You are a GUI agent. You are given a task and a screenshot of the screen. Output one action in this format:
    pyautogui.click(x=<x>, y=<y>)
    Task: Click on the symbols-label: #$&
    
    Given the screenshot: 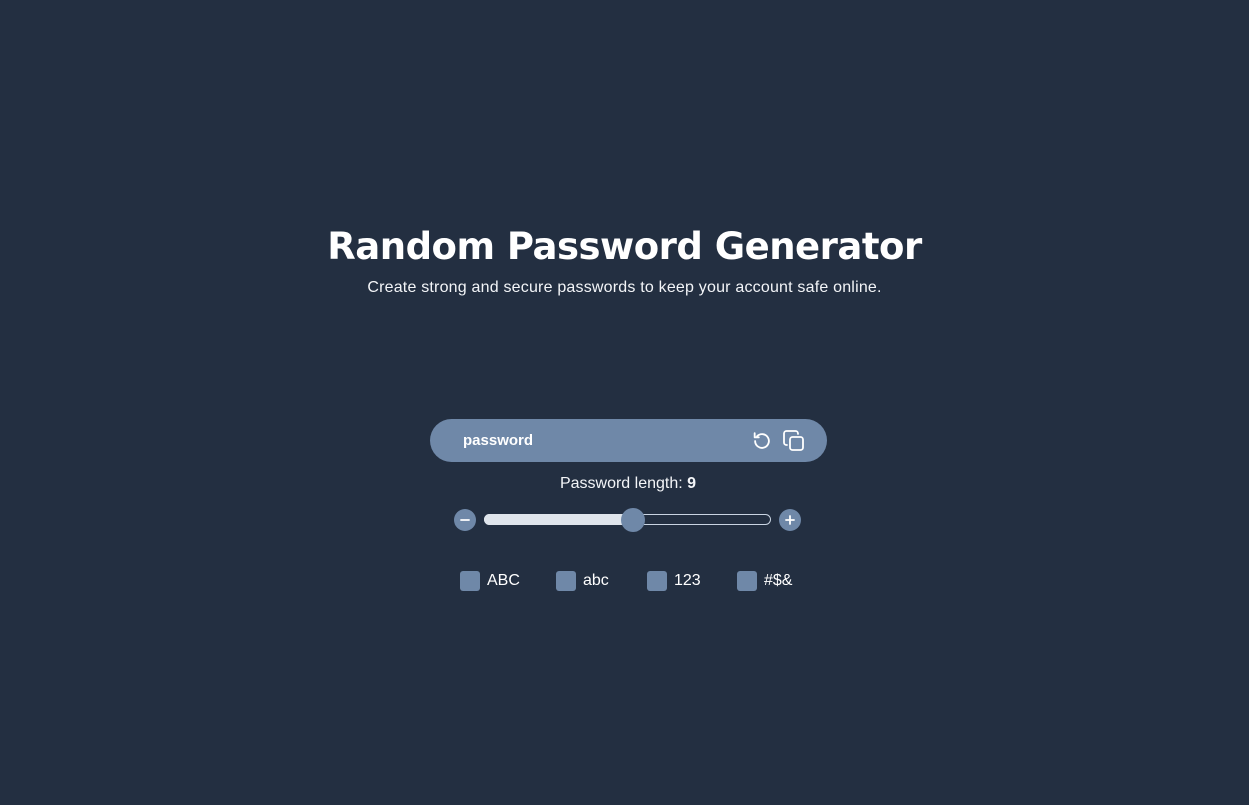 What is the action you would take?
    pyautogui.click(x=778, y=580)
    